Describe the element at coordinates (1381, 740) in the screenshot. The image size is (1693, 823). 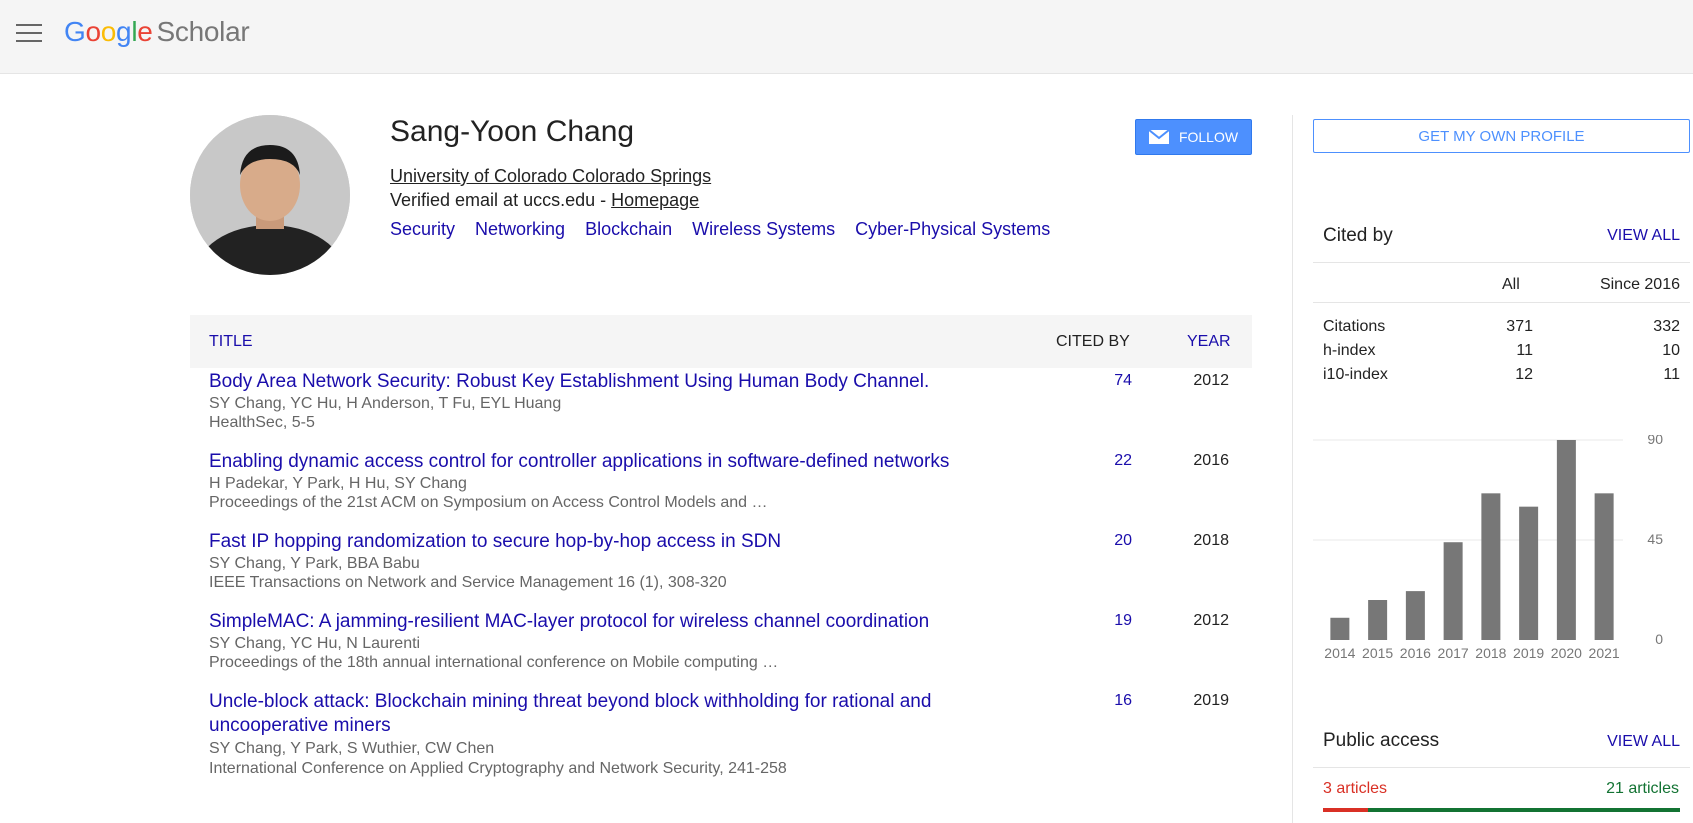
I see `public-access-title: Public access` at that location.